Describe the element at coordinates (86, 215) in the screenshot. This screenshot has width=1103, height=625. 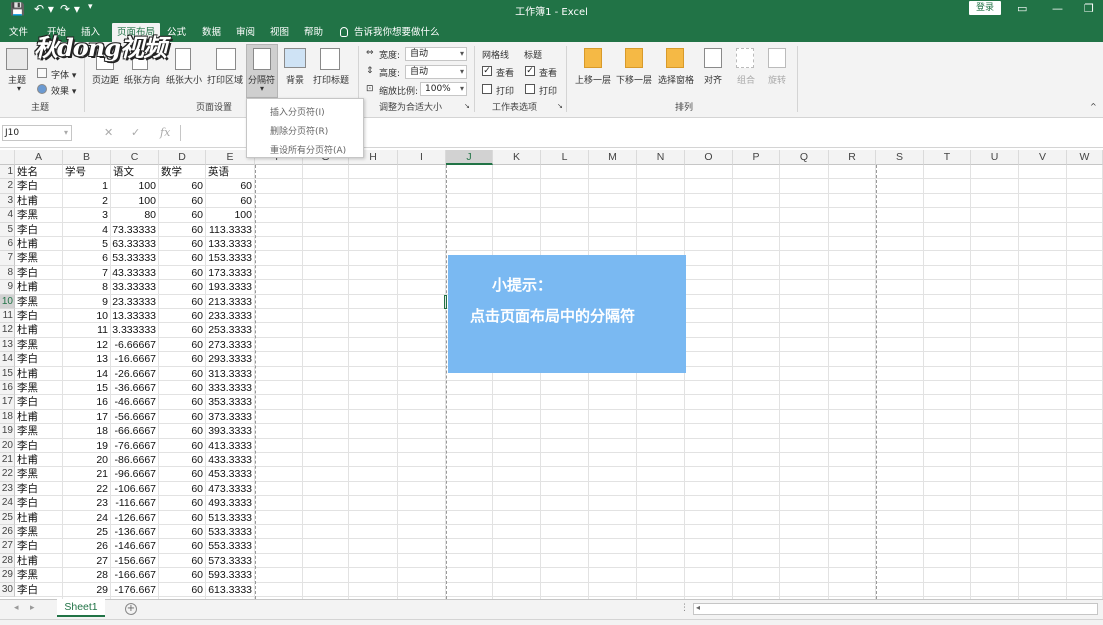
I see `table-cell: 3` at that location.